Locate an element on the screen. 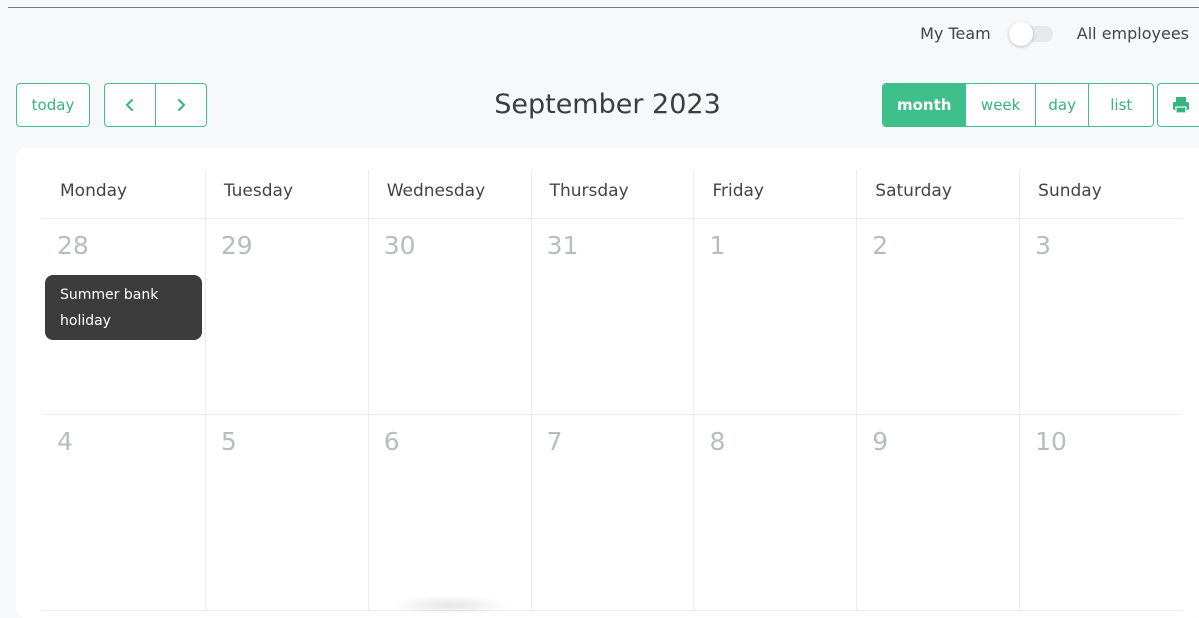 Image resolution: width=1199 pixels, height=618 pixels. day-cell: 7 is located at coordinates (612, 512).